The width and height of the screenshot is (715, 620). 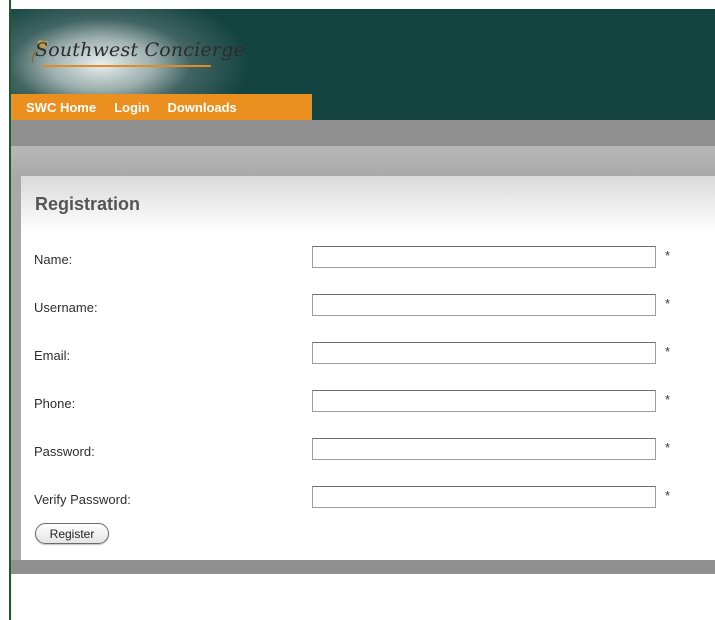 I want to click on page-title: Registration, so click(x=88, y=204).